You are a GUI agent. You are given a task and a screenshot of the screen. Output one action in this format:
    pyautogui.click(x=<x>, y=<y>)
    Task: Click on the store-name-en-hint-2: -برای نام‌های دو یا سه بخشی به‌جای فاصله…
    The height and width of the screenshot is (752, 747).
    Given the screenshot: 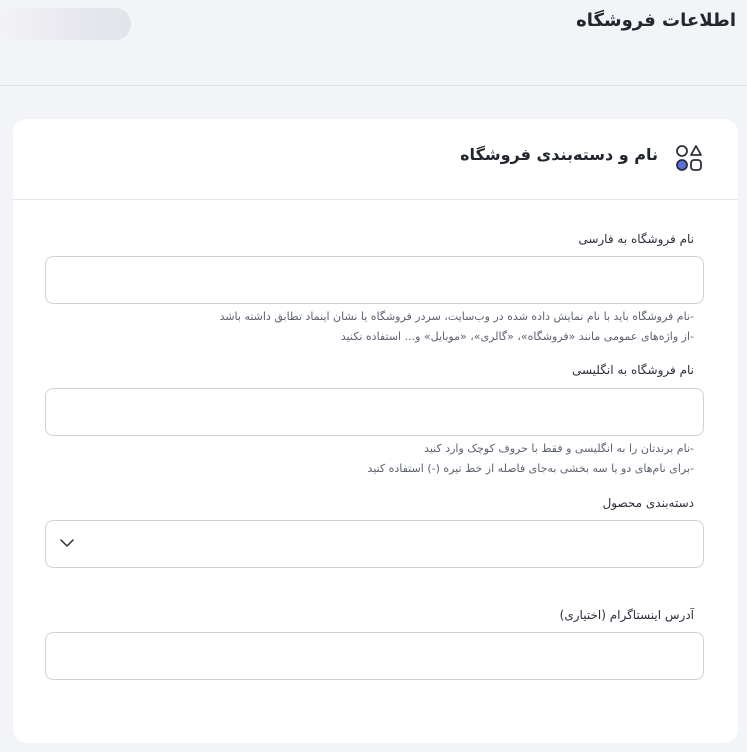 What is the action you would take?
    pyautogui.click(x=531, y=468)
    